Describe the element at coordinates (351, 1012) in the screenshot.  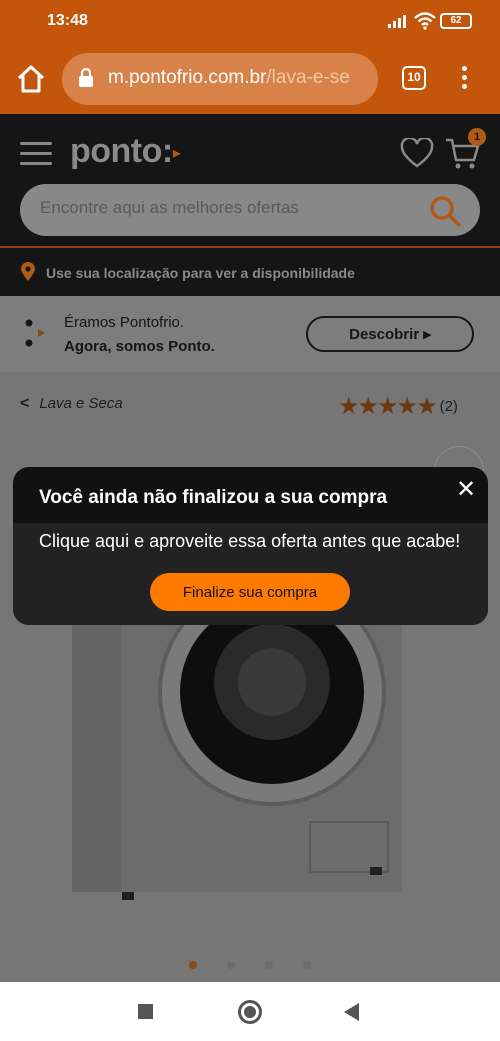
I see `back-icon` at that location.